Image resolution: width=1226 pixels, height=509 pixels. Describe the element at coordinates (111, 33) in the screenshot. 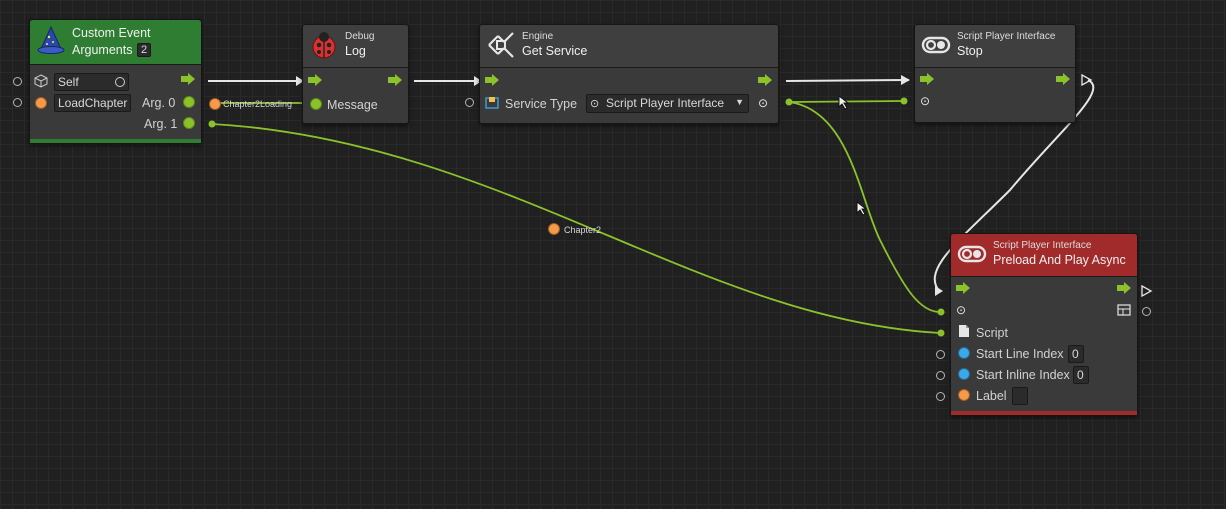

I see `custom-event-title: Custom Event` at that location.